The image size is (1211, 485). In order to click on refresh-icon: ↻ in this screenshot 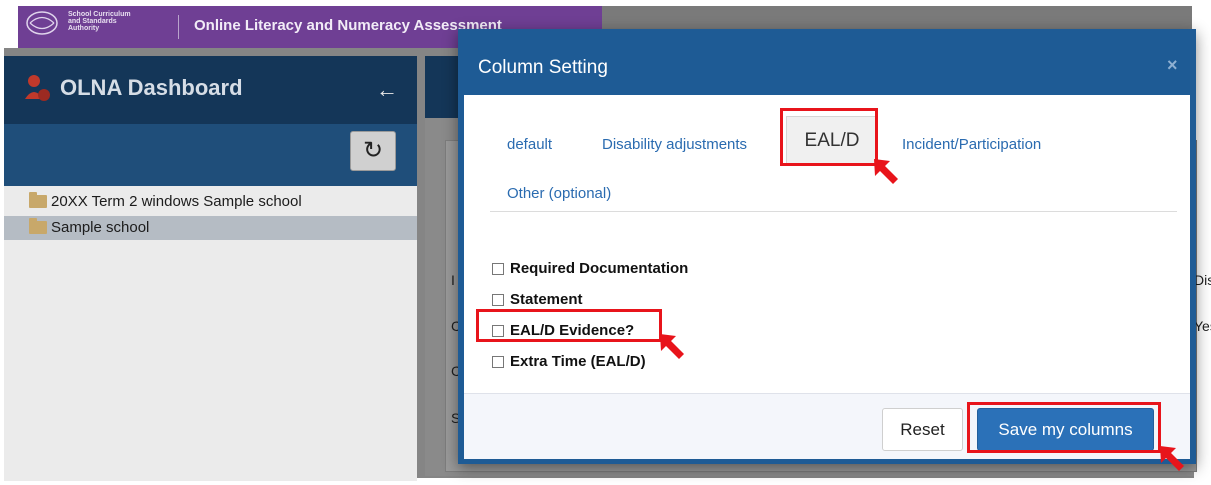, I will do `click(373, 151)`.